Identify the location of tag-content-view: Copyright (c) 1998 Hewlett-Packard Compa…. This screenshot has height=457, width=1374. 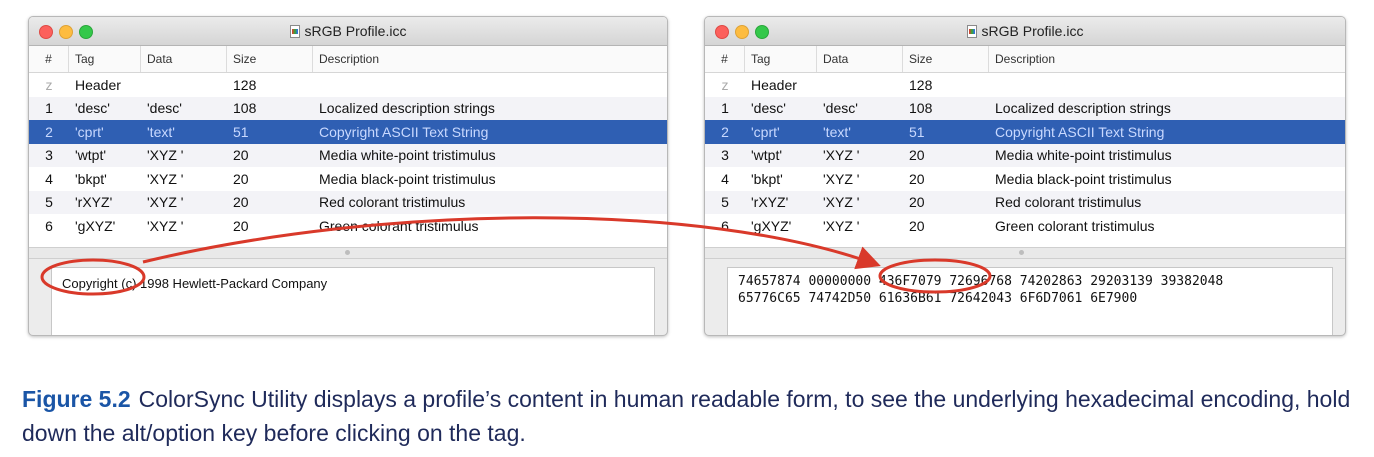
(353, 301).